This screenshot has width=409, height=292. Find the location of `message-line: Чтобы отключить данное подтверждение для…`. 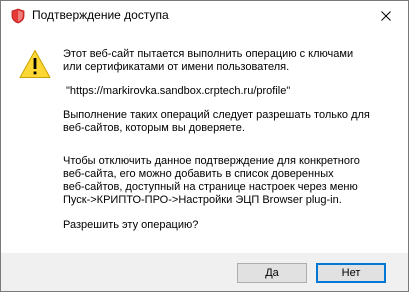

message-line: Чтобы отключить данное подтверждение для… is located at coordinates (211, 161).